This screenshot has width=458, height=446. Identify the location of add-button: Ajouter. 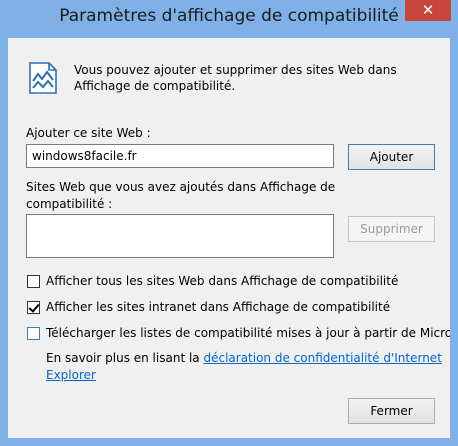
(391, 157).